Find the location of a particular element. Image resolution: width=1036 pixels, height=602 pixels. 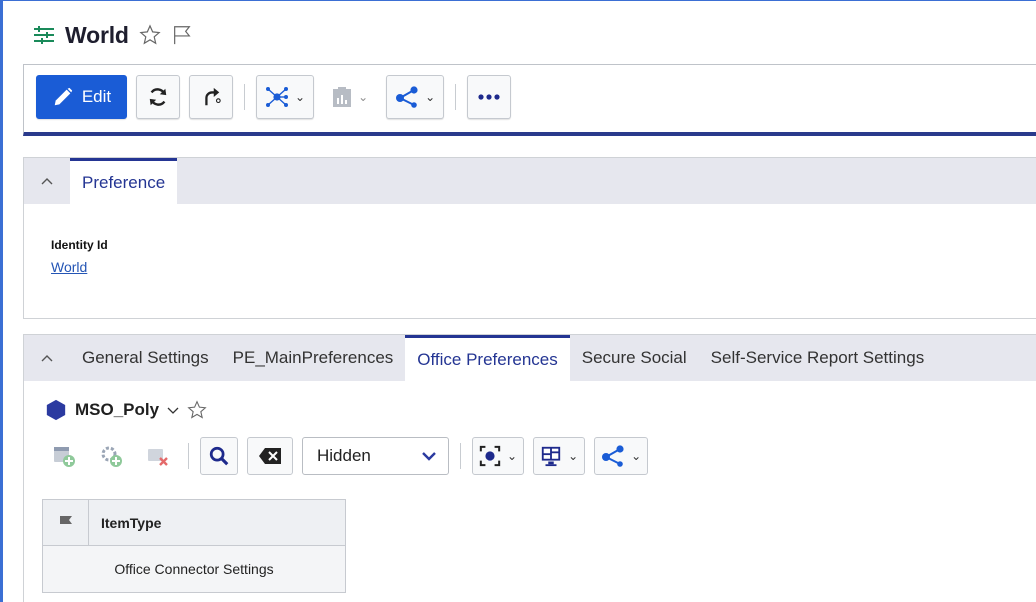

flag-column-header is located at coordinates (66, 522).